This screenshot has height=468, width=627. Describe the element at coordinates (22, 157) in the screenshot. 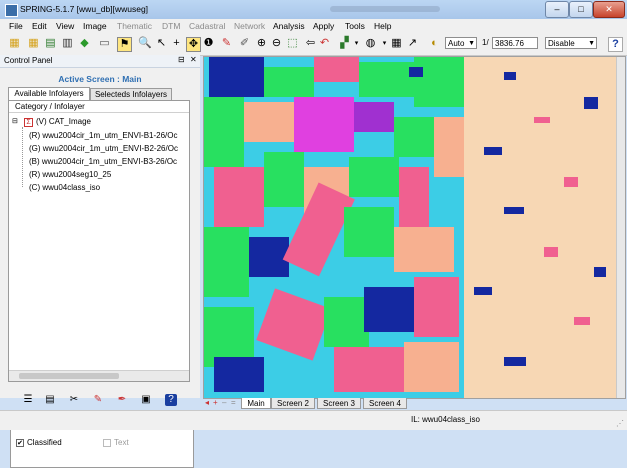

I see `tree-line` at that location.